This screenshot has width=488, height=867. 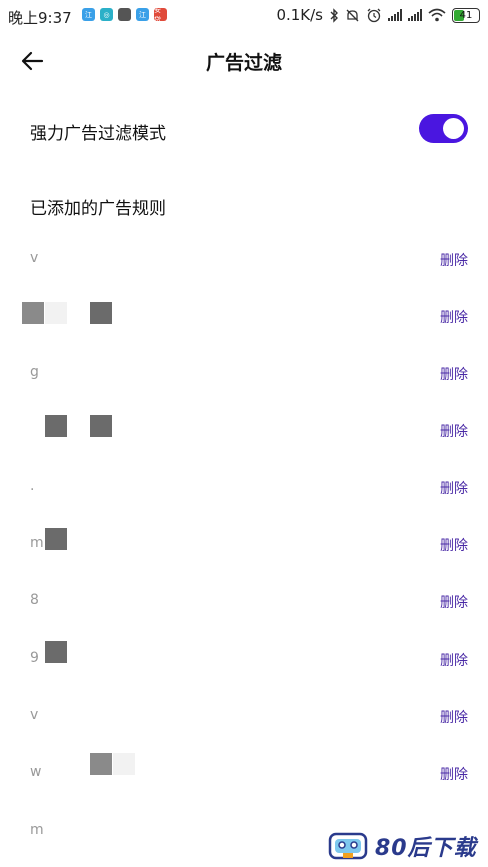 I want to click on battery-level: 41, so click(x=466, y=15).